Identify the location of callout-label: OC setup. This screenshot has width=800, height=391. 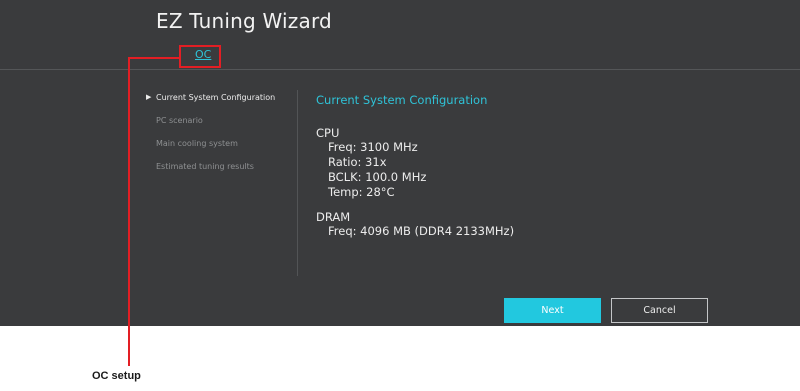
(116, 376).